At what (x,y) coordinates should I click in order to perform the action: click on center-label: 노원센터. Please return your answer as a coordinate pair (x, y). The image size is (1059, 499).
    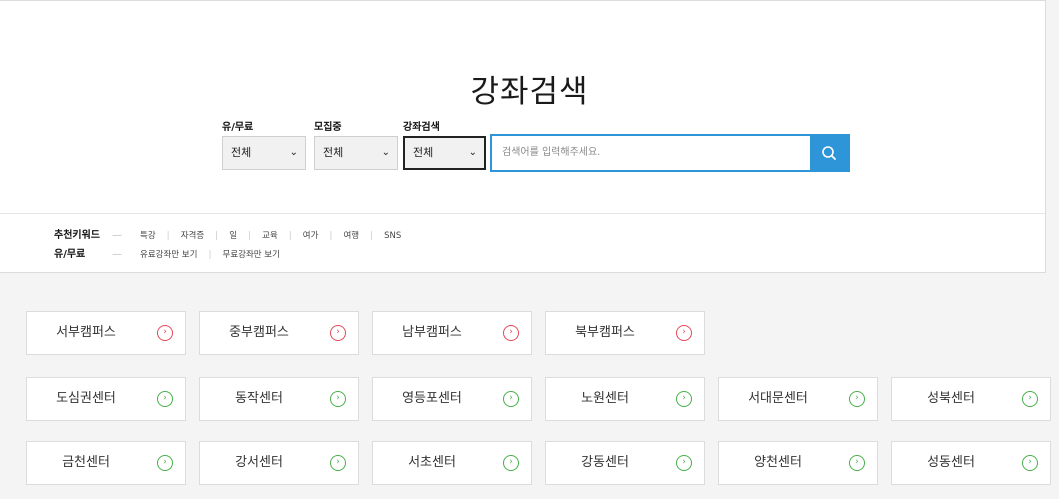
    Looking at the image, I should click on (605, 398).